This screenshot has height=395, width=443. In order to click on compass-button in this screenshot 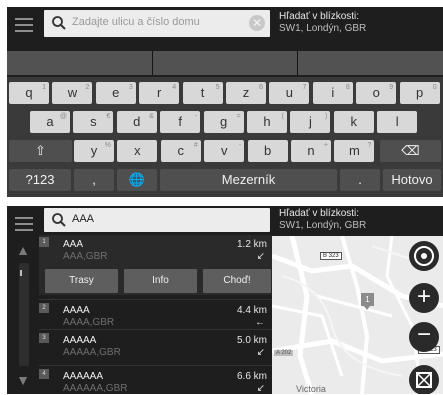, I will do `click(424, 256)`.